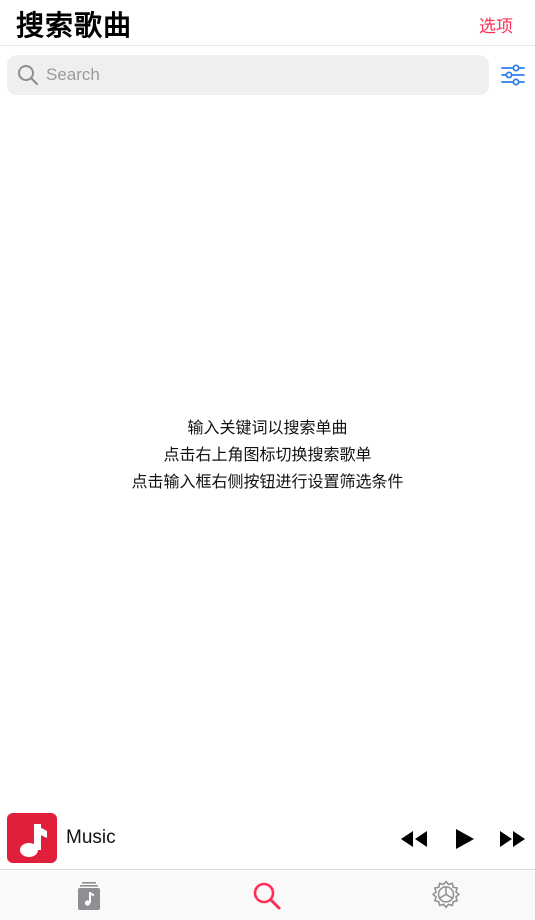  Describe the element at coordinates (248, 75) in the screenshot. I see `search-input: Search` at that location.